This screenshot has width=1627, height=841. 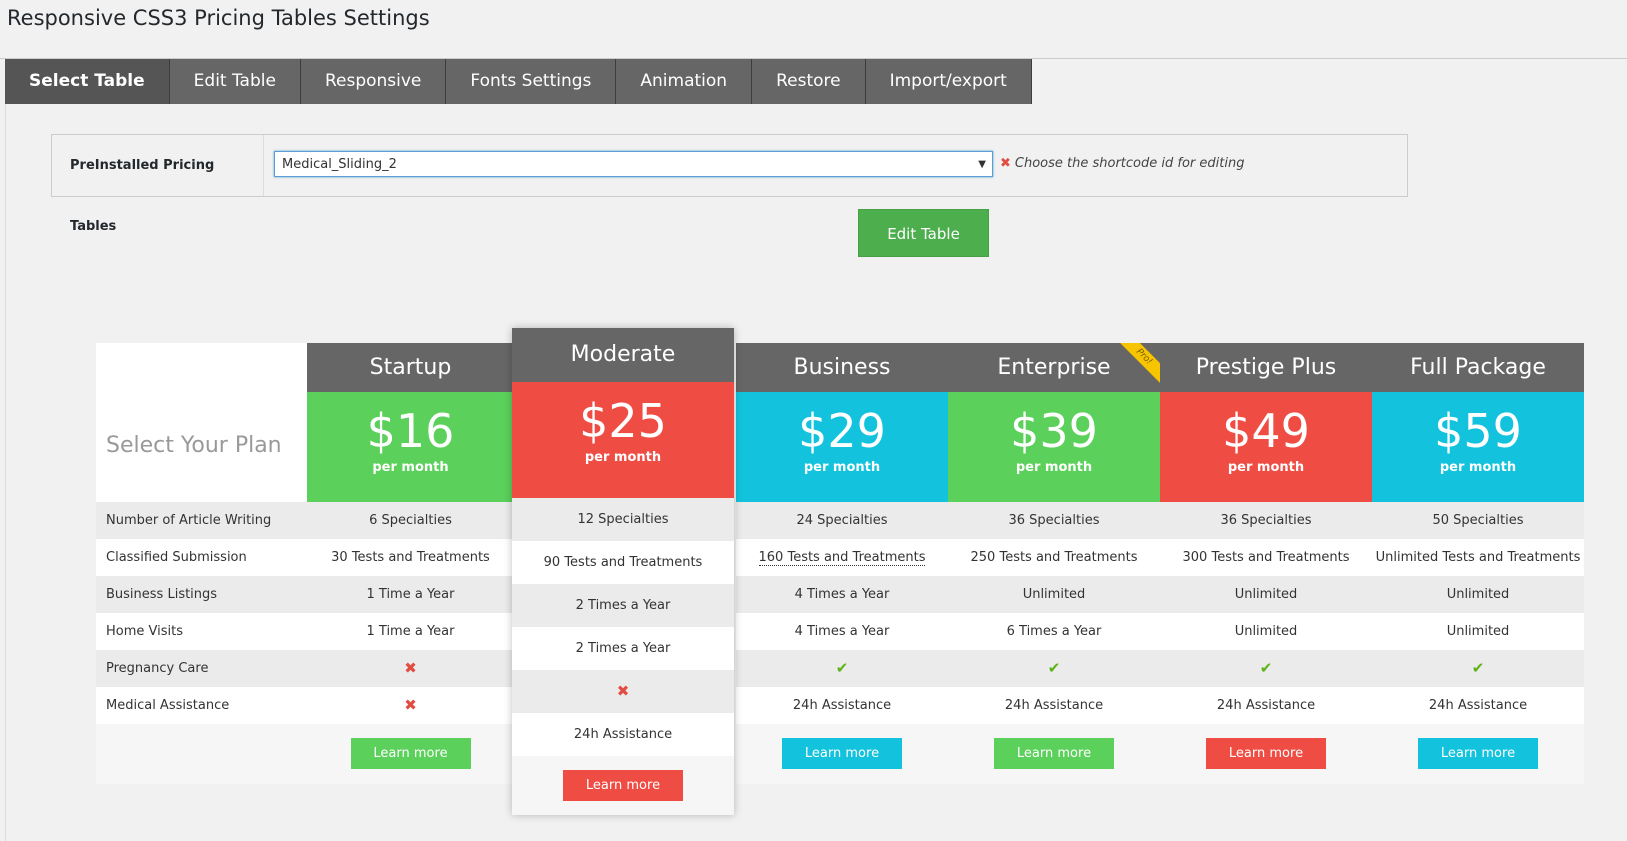 I want to click on plan-price-block: $49 per month, so click(x=1266, y=447).